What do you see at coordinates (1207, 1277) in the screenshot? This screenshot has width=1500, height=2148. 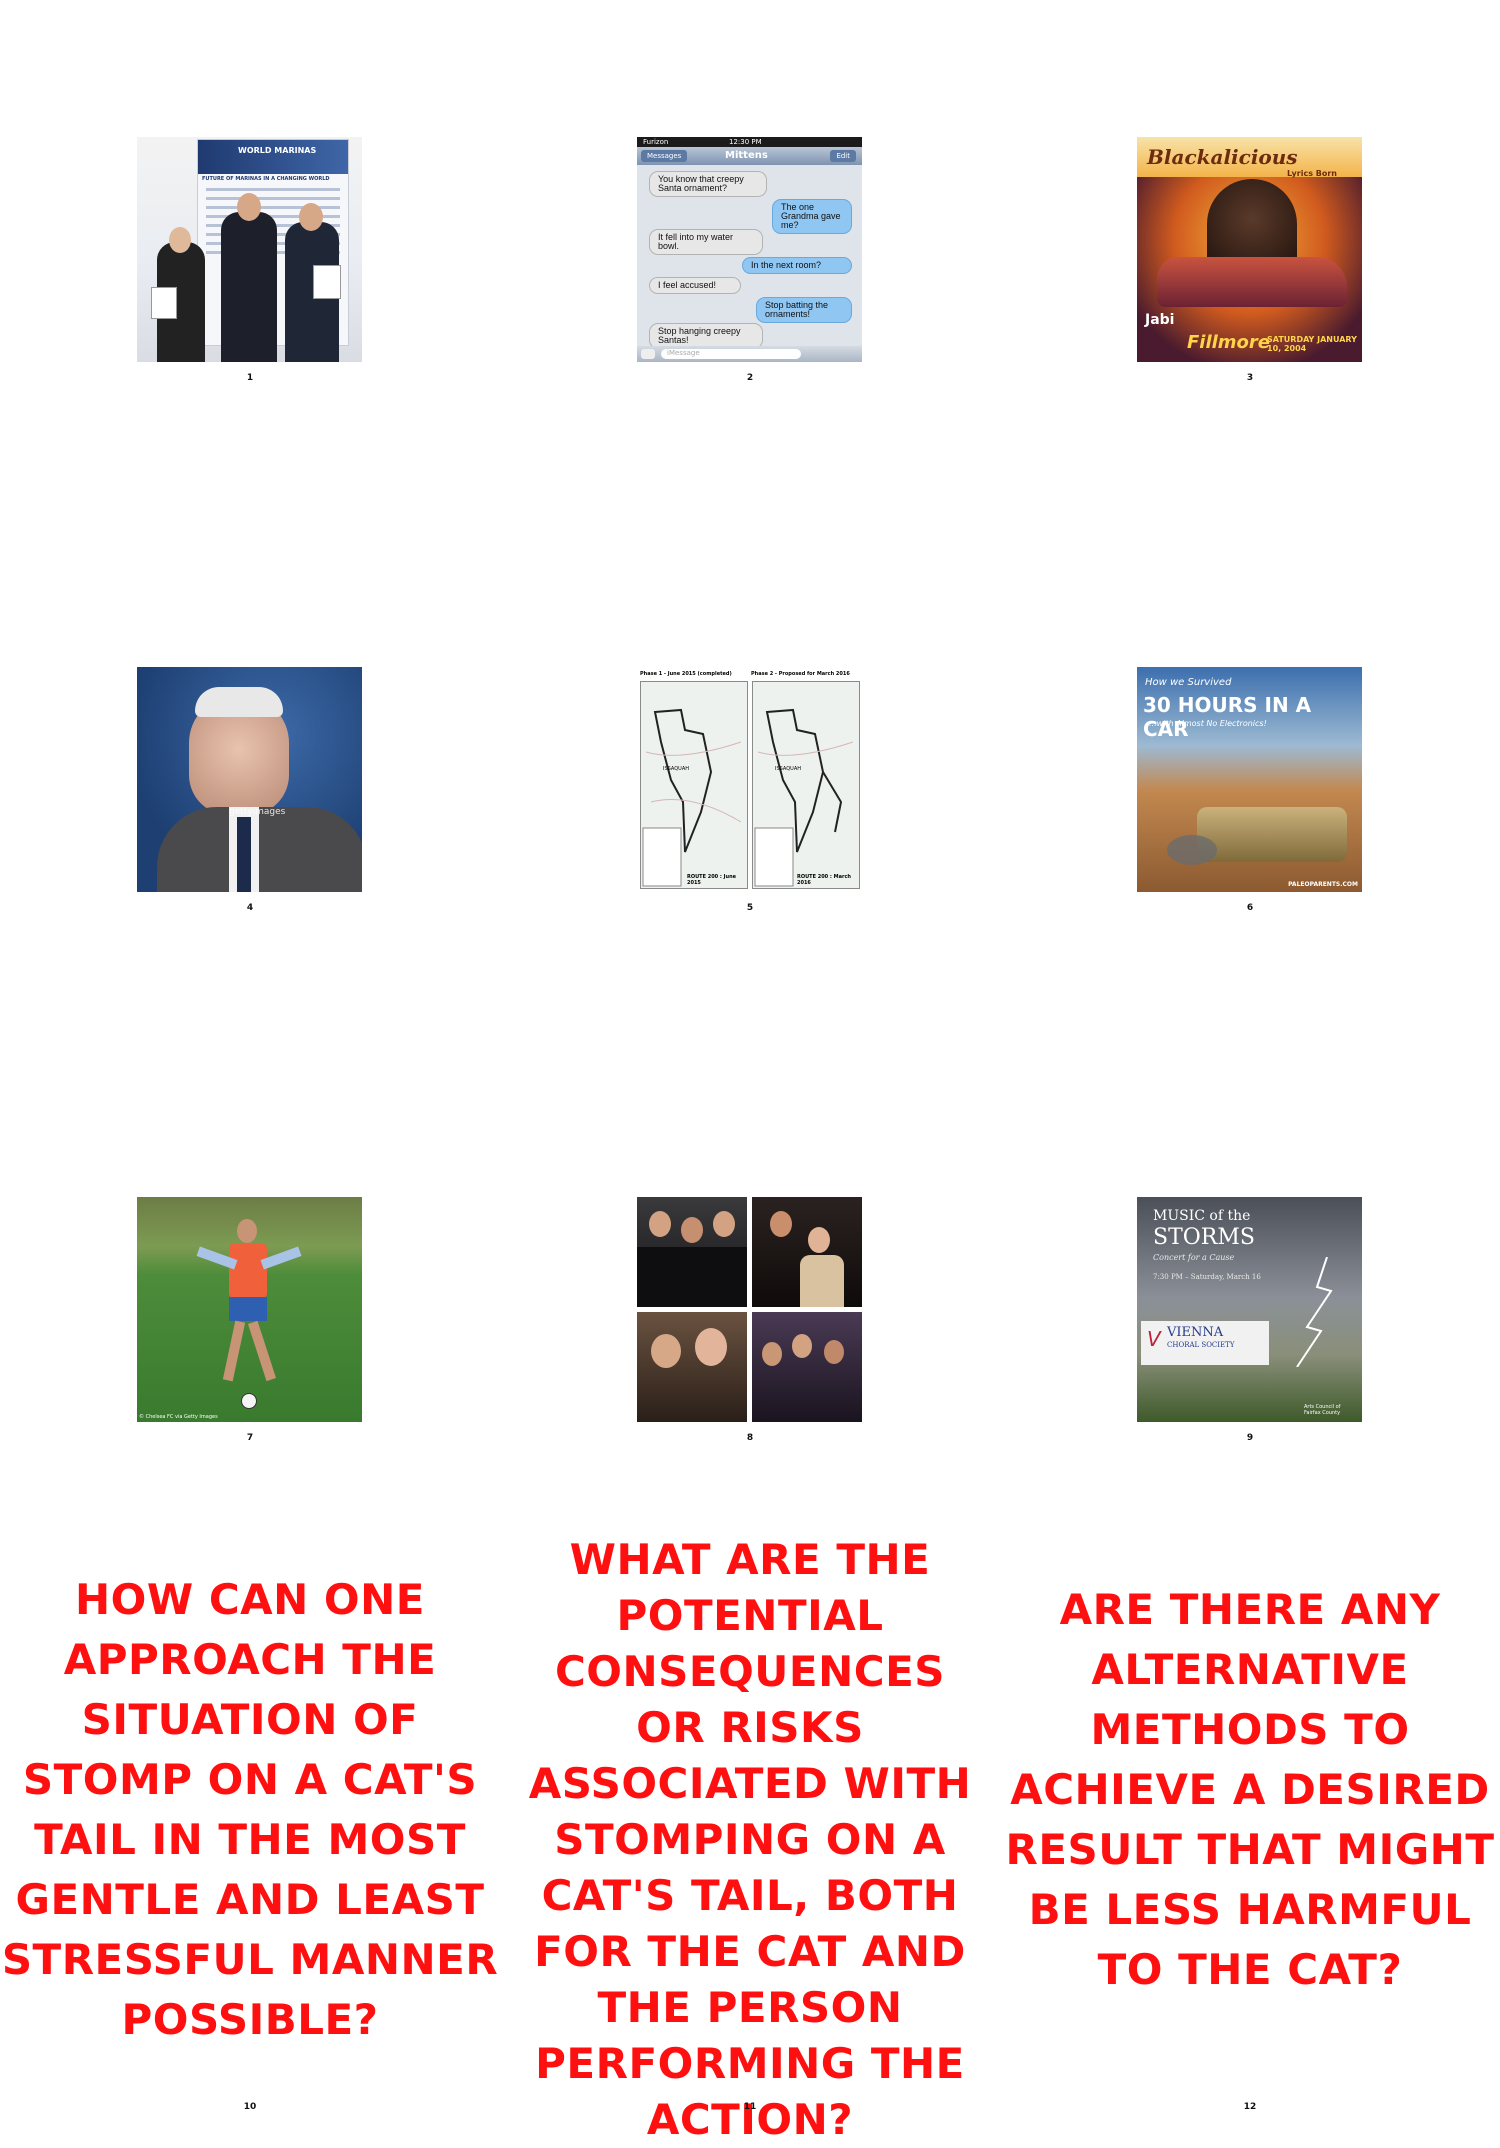 I see `event-time: 7:30 PM – Saturday, March 16` at bounding box center [1207, 1277].